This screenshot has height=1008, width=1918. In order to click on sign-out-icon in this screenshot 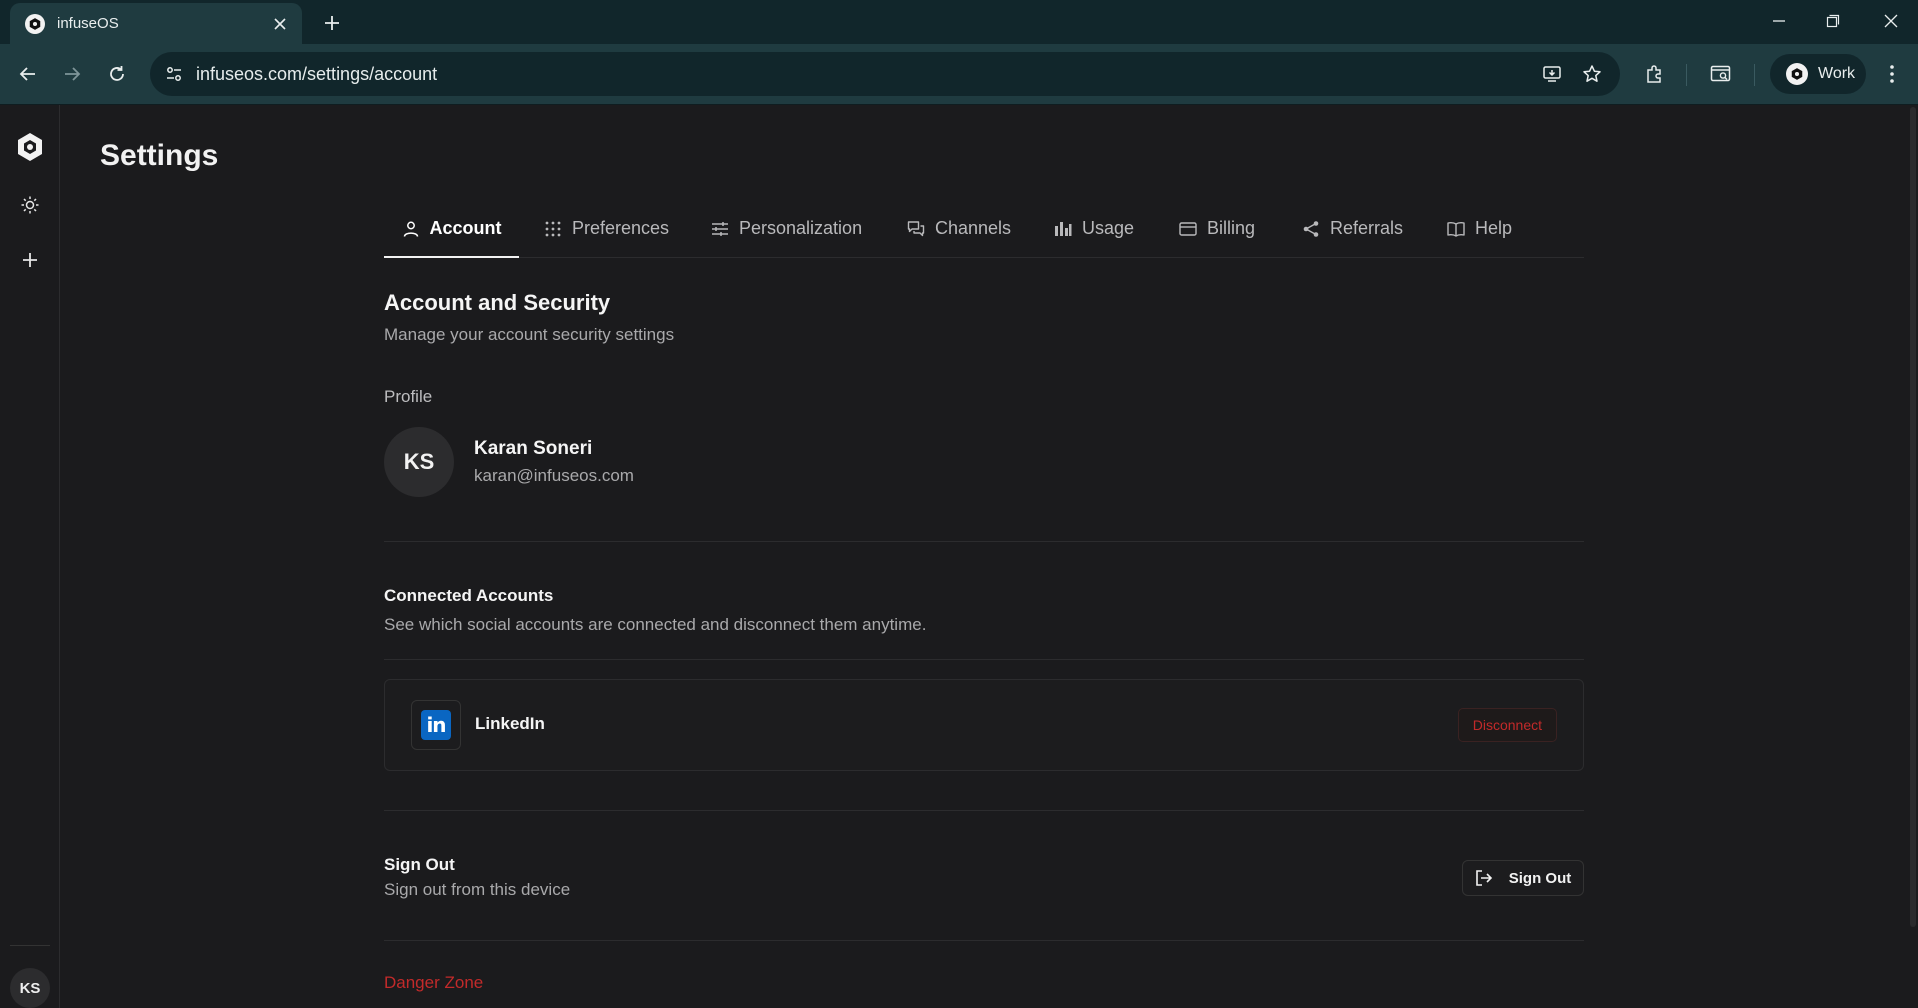, I will do `click(1483, 878)`.